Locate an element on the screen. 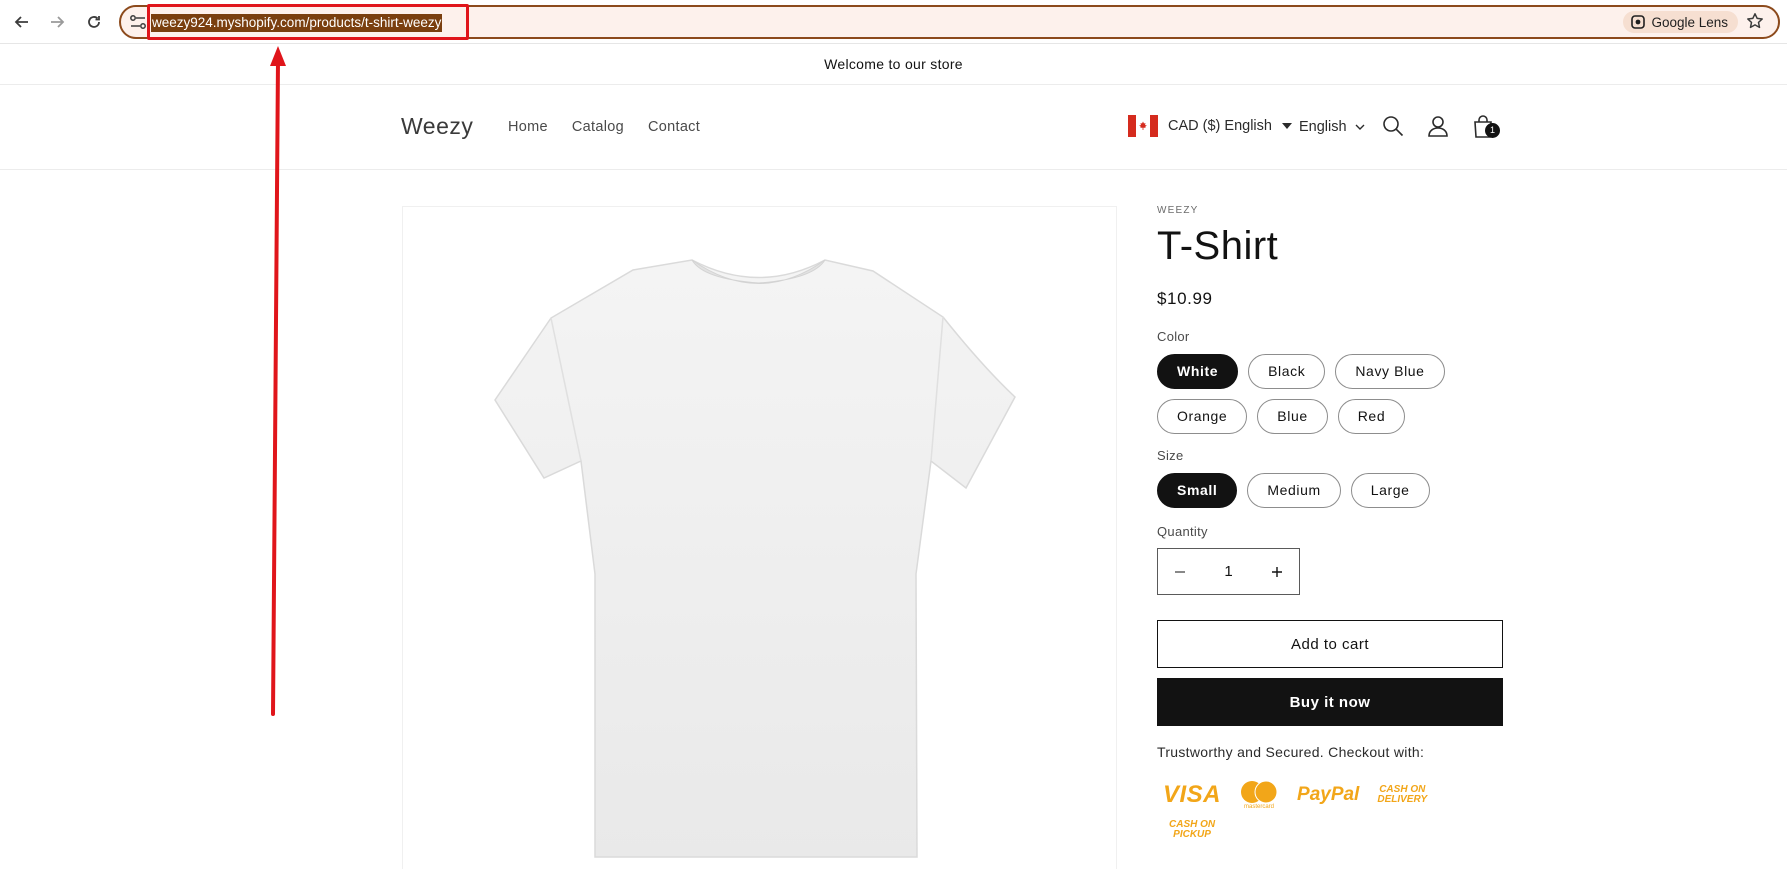  add-to-cart-button: Add to cart is located at coordinates (1330, 644).